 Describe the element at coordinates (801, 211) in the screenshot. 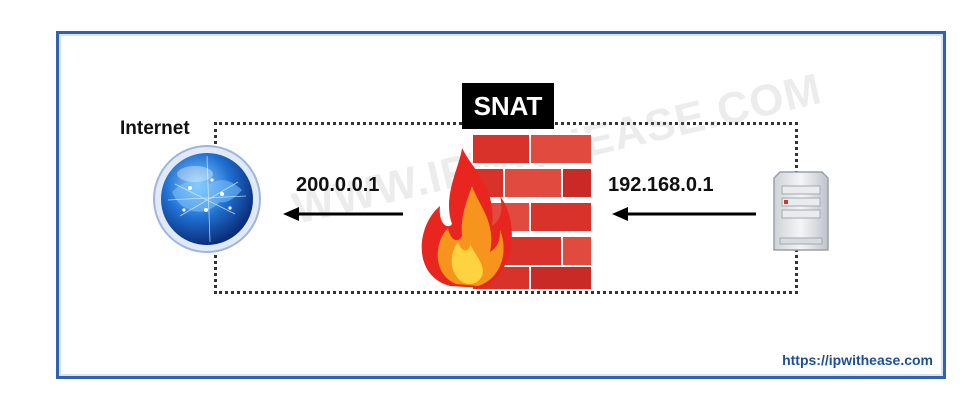

I see `server-icon` at that location.